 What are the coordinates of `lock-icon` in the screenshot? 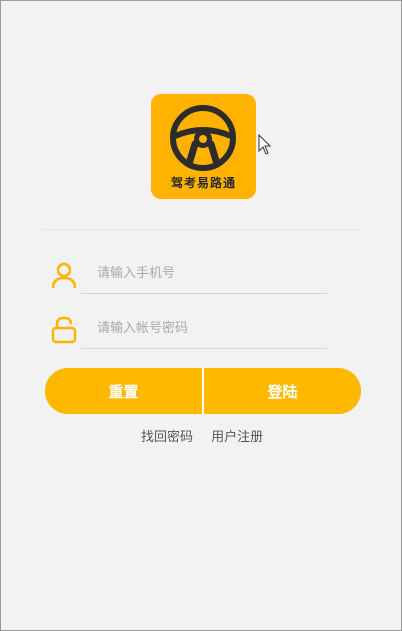 It's located at (64, 330).